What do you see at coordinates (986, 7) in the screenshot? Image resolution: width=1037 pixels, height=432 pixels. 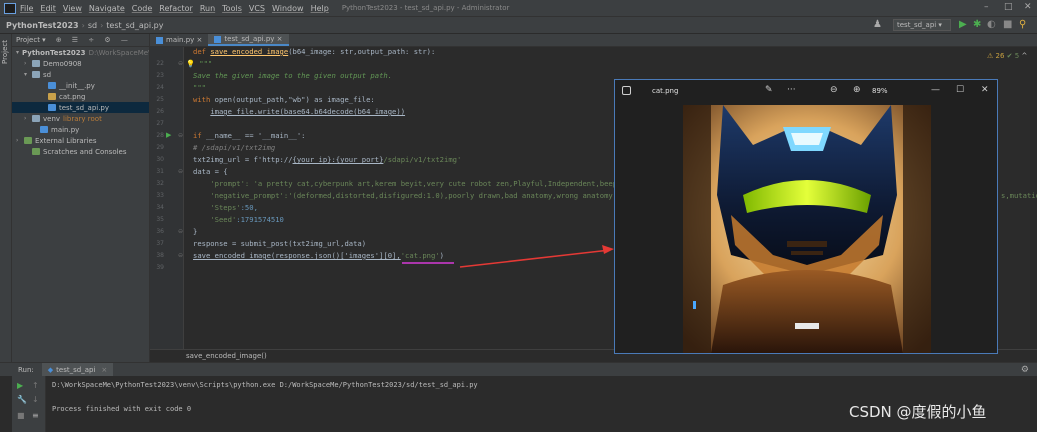 I see `minimize-button: –` at bounding box center [986, 7].